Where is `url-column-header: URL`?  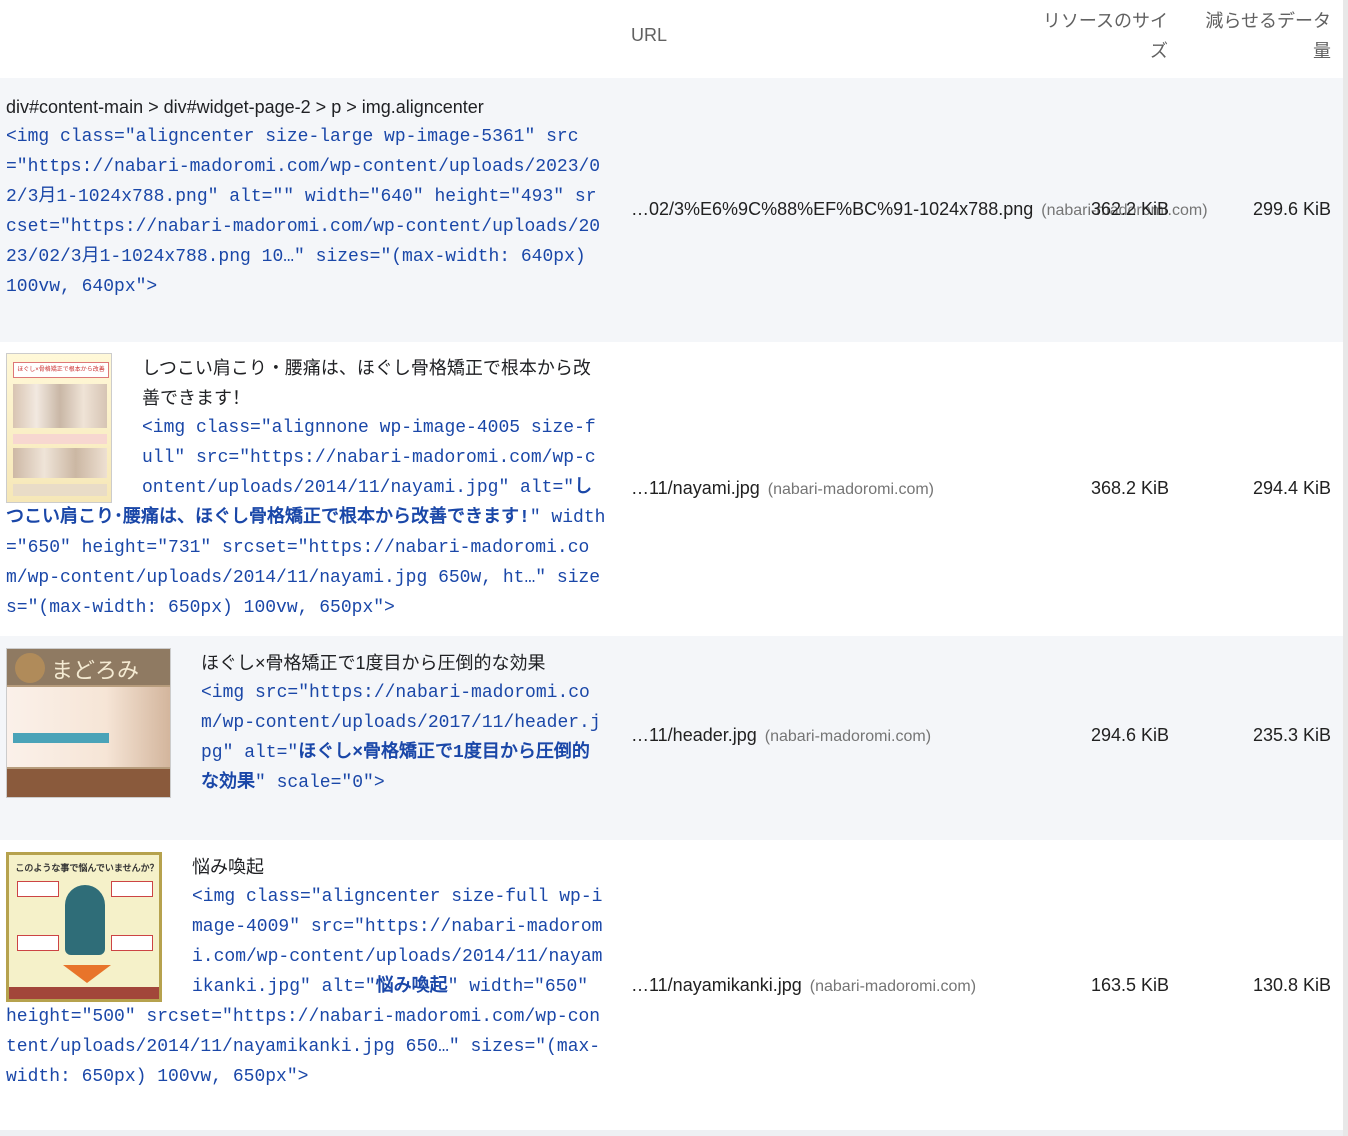 url-column-header: URL is located at coordinates (649, 35).